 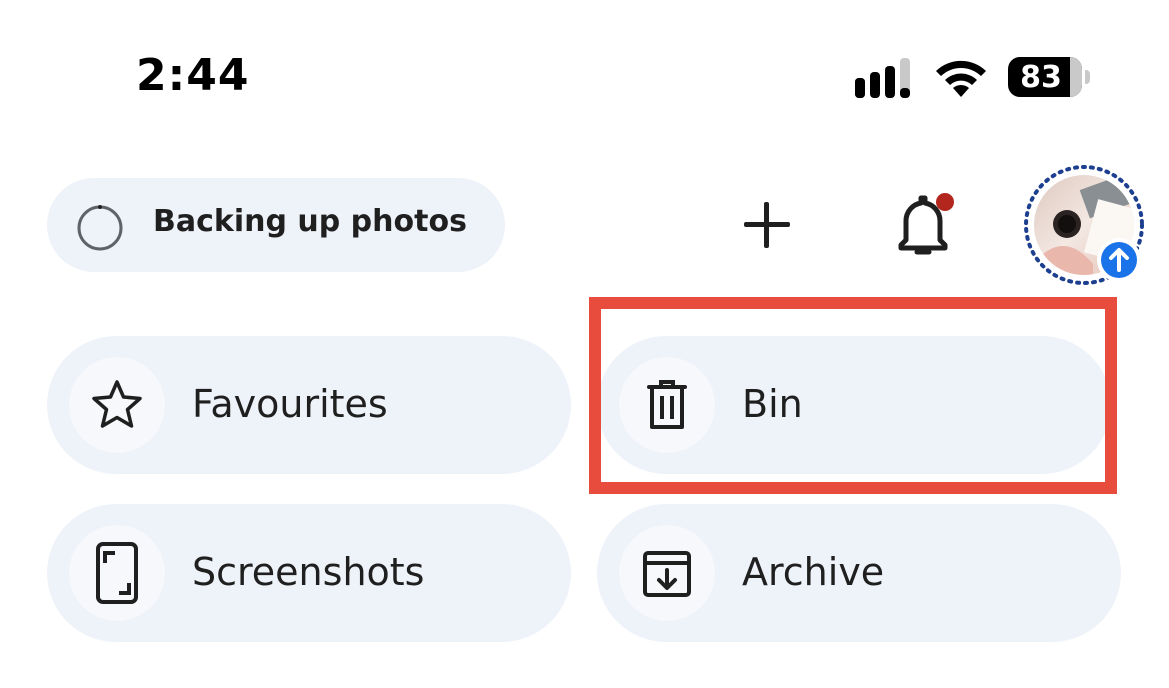 I want to click on star-icon, so click(x=117, y=404).